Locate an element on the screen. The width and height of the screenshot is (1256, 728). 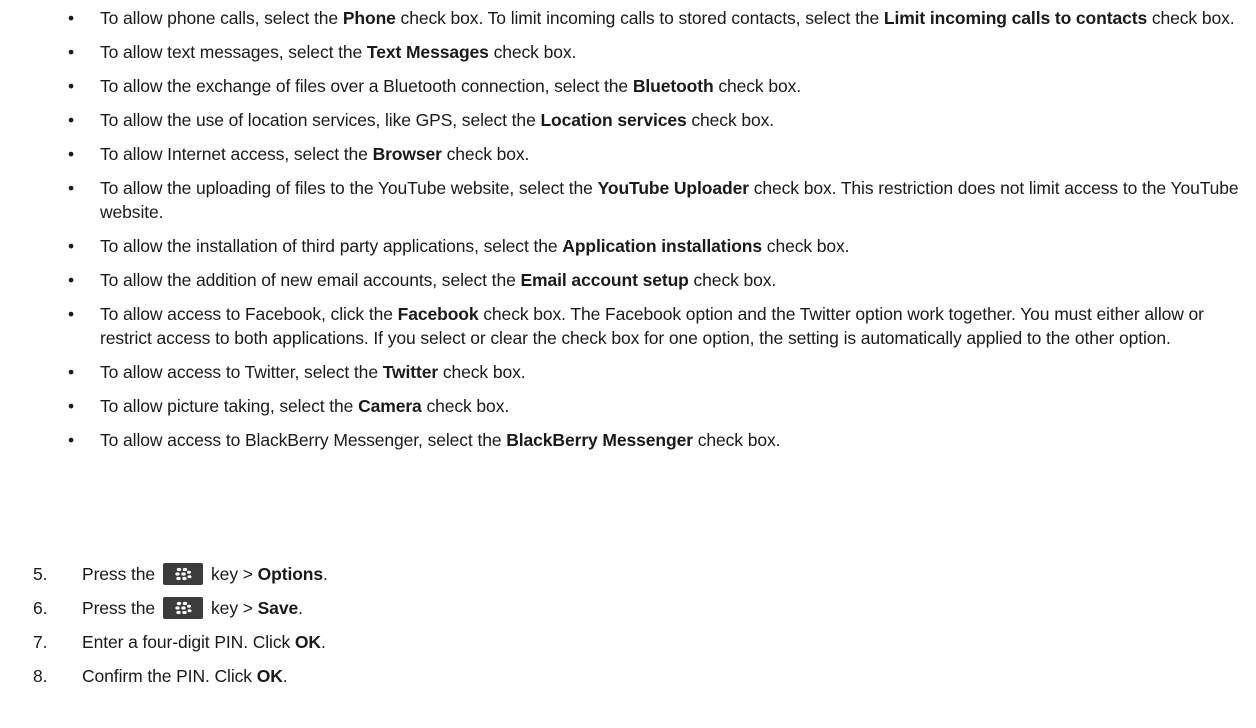
step-6: 6. Press the key > Save. is located at coordinates (623, 608).